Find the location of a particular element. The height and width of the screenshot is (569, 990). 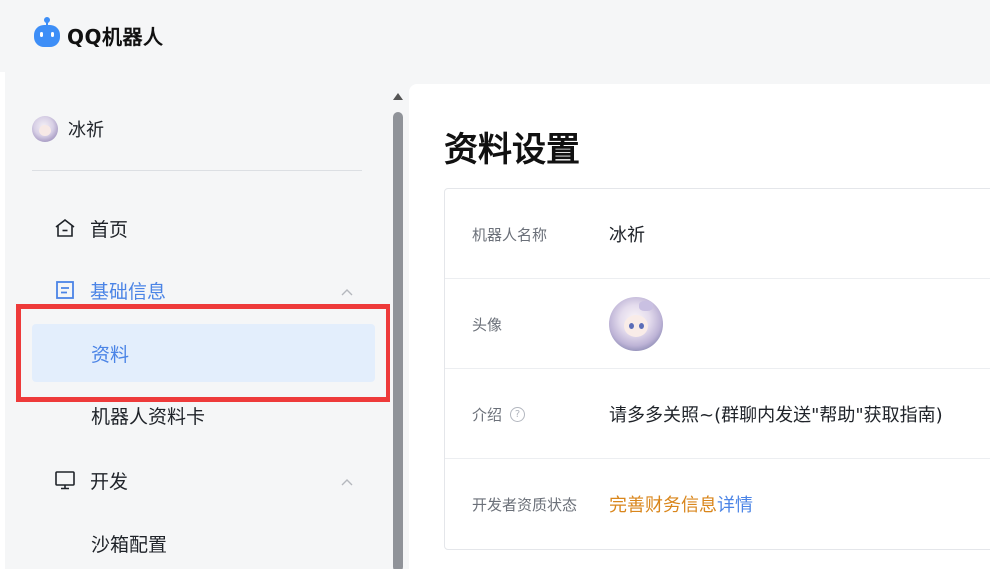

field-label: 头像 is located at coordinates (487, 324).